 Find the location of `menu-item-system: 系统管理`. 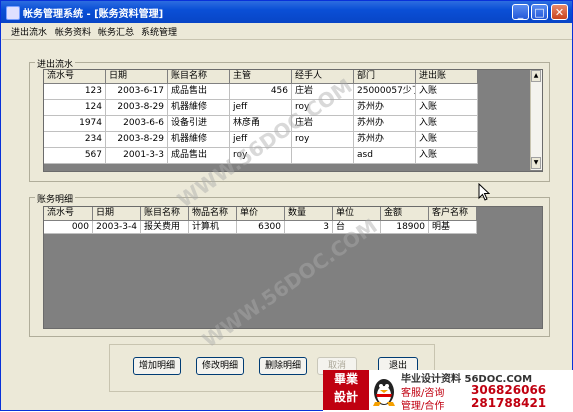

menu-item-system: 系统管理 is located at coordinates (159, 31).